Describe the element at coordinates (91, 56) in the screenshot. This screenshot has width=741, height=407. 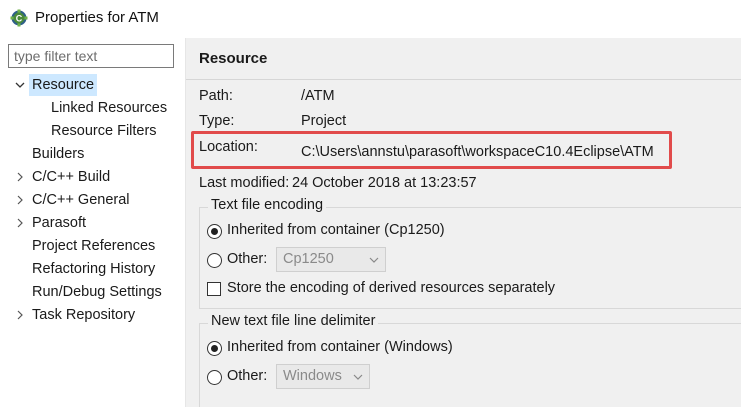
I see `filter-input` at that location.